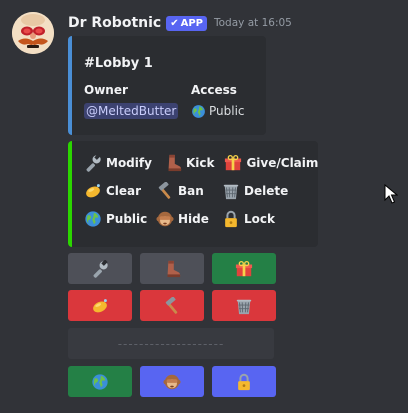  I want to click on mouse-cursor-icon, so click(391, 194).